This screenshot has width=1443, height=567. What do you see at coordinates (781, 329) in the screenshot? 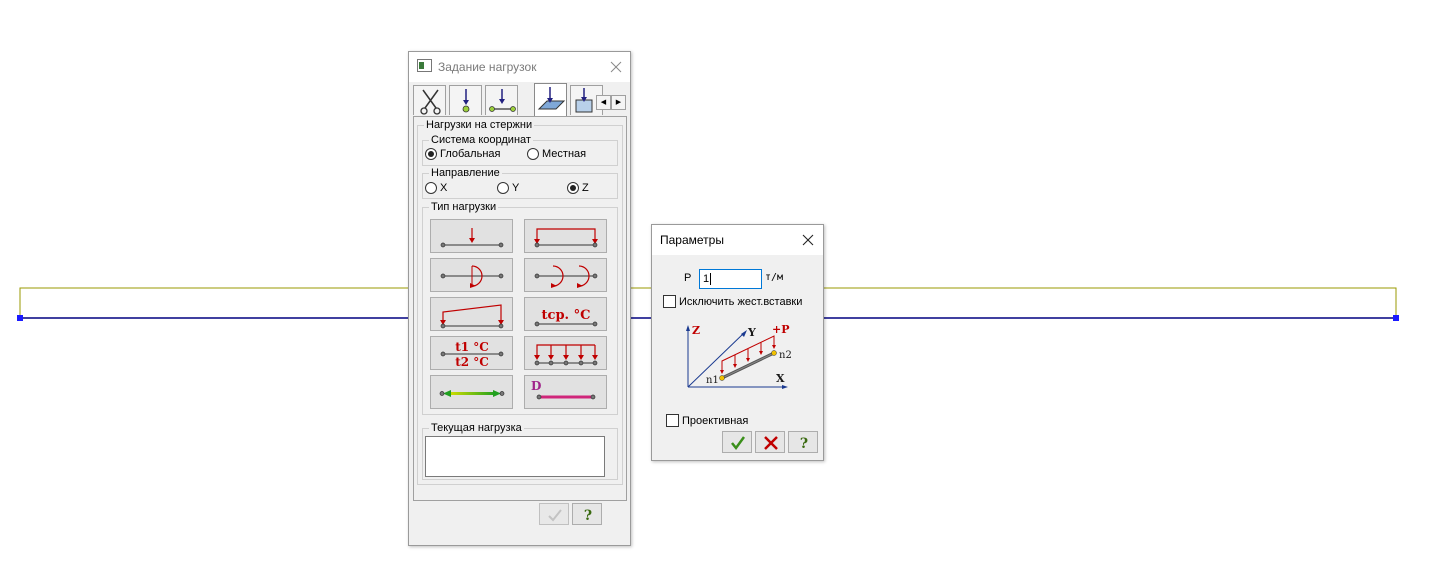
I see `load-p-label: +P` at bounding box center [781, 329].